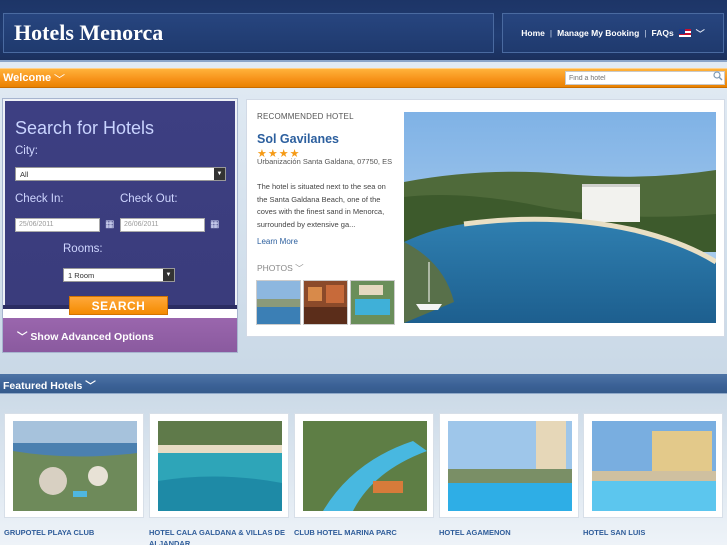 The height and width of the screenshot is (545, 727). I want to click on check-in-field: 25/06/2011, so click(57, 225).